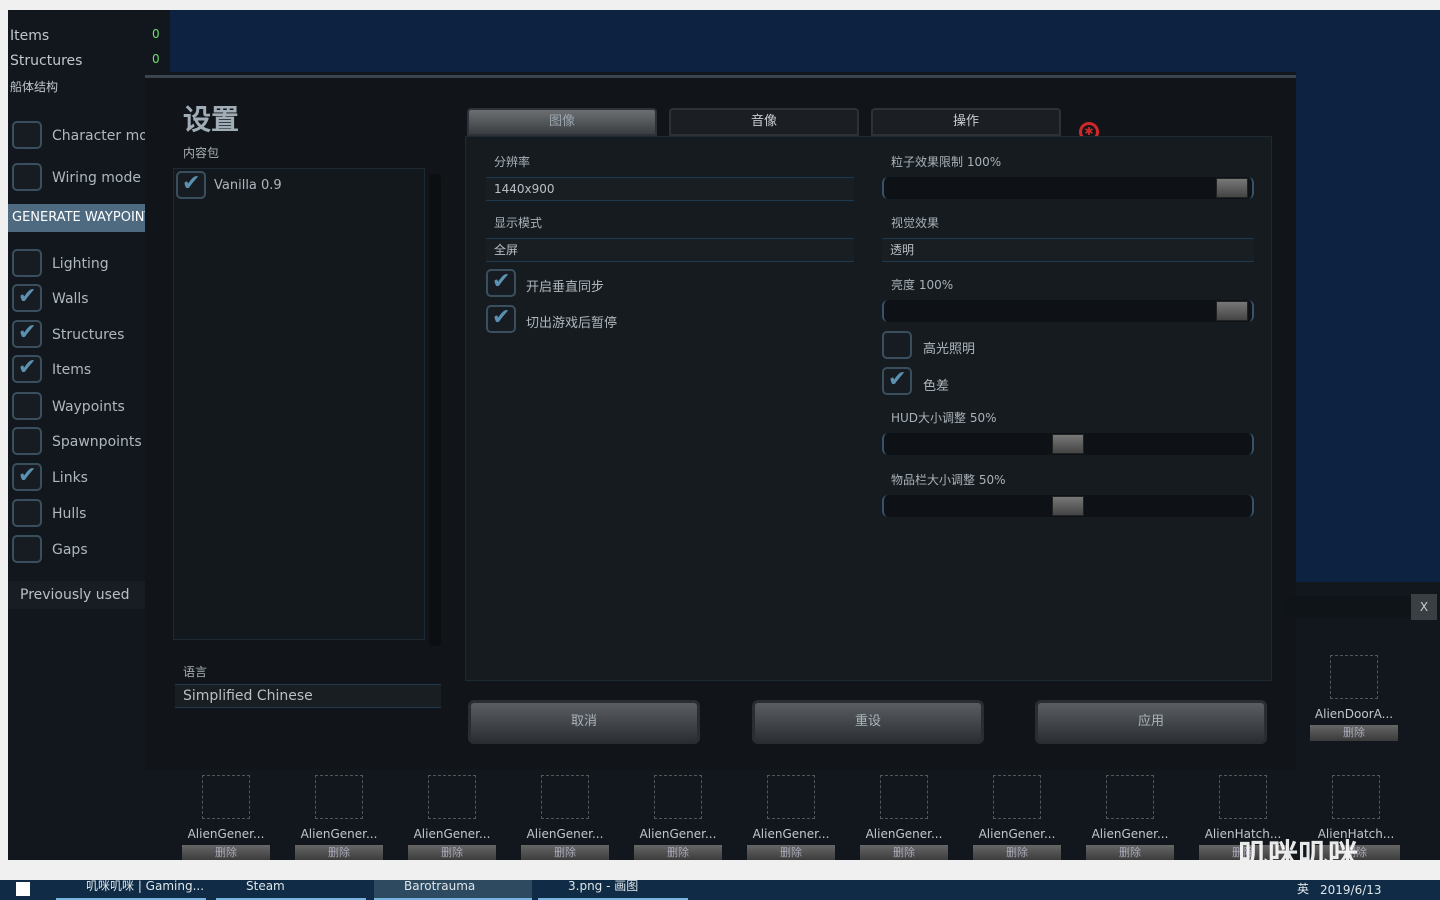 This screenshot has width=1440, height=900. What do you see at coordinates (291, 890) in the screenshot?
I see `taskbar-app-steam: Steam` at bounding box center [291, 890].